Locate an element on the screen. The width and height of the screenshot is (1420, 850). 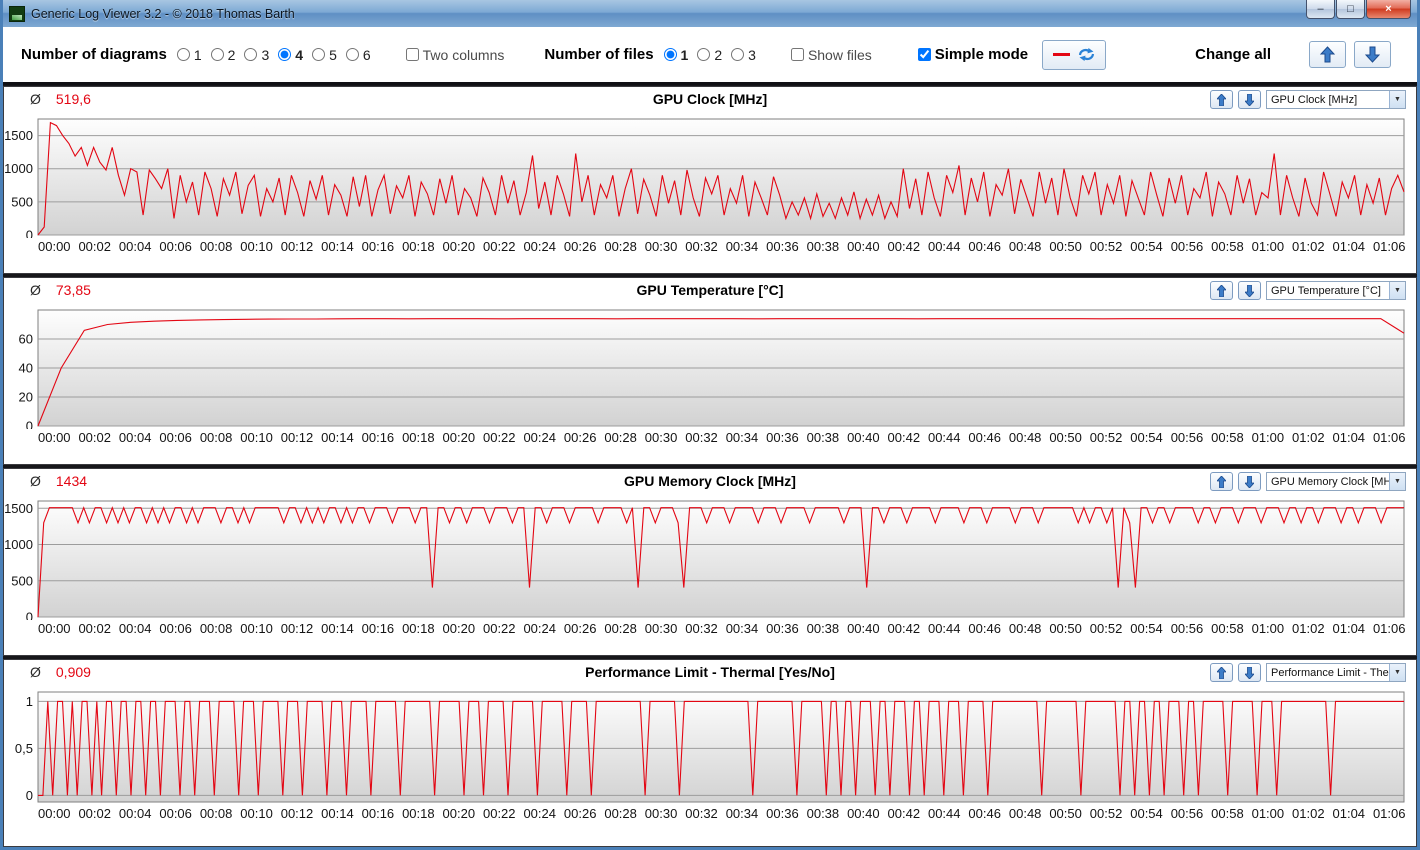
app-icon is located at coordinates (17, 13).